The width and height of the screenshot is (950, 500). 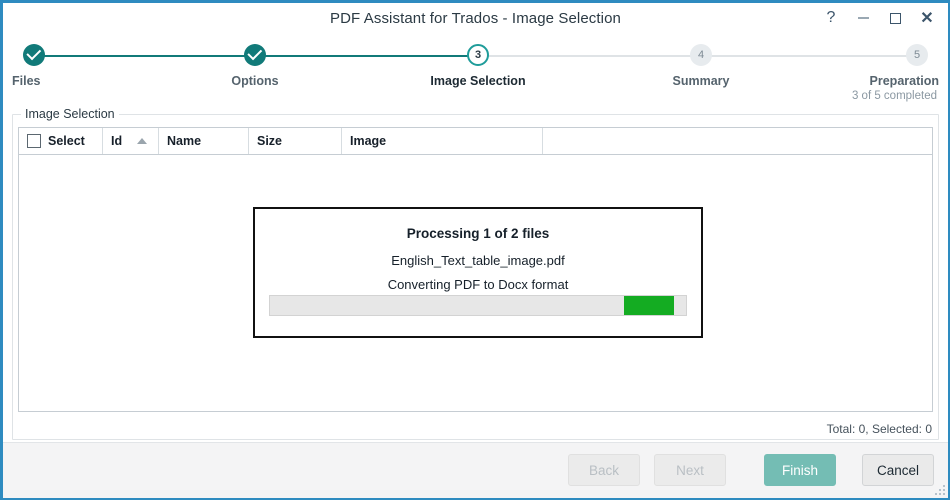 What do you see at coordinates (478, 55) in the screenshot?
I see `step-node-3: 3` at bounding box center [478, 55].